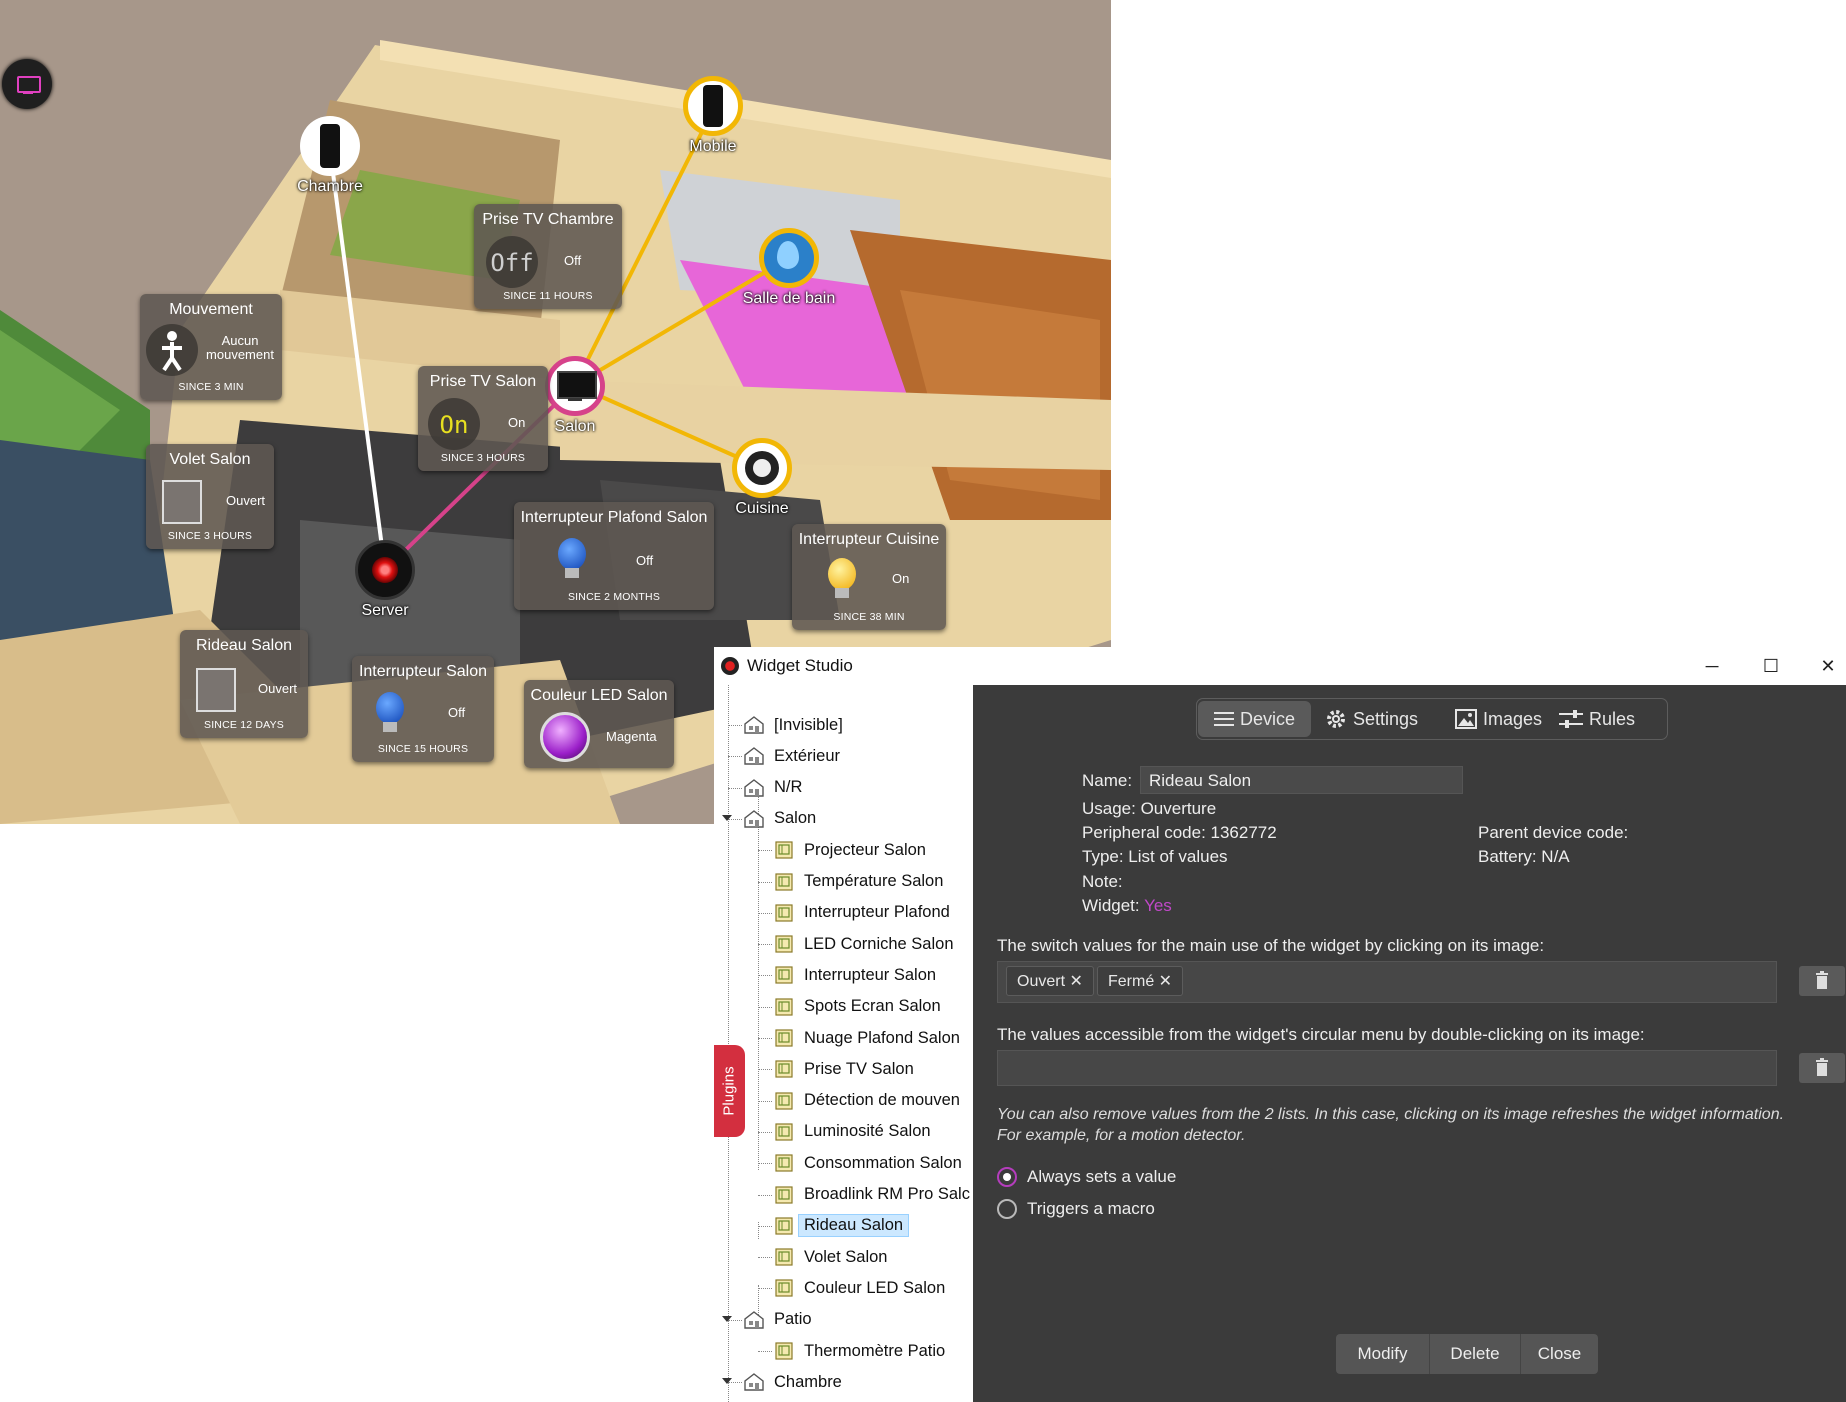 The image size is (1846, 1402). What do you see at coordinates (1255, 719) in the screenshot?
I see `tab-device: Device` at bounding box center [1255, 719].